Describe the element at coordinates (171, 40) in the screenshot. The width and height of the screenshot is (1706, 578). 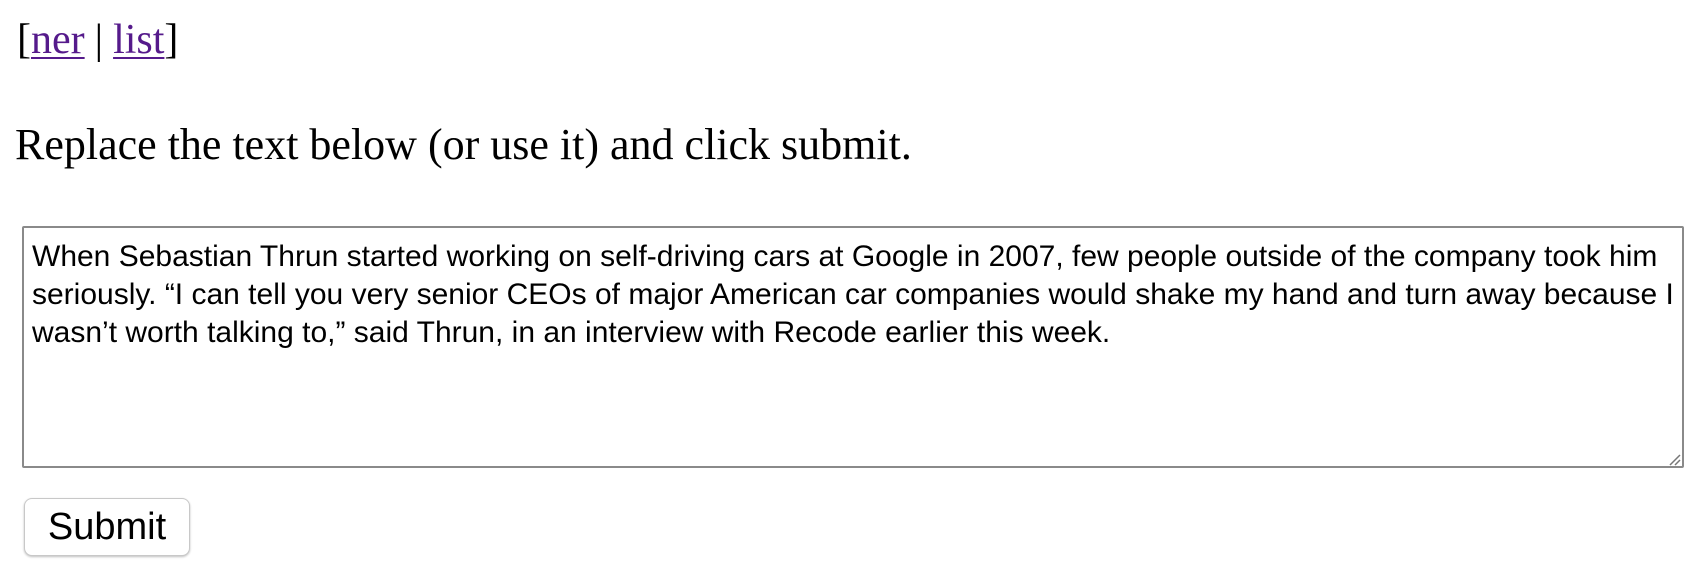
I see `nav-close-bracket: ]` at that location.